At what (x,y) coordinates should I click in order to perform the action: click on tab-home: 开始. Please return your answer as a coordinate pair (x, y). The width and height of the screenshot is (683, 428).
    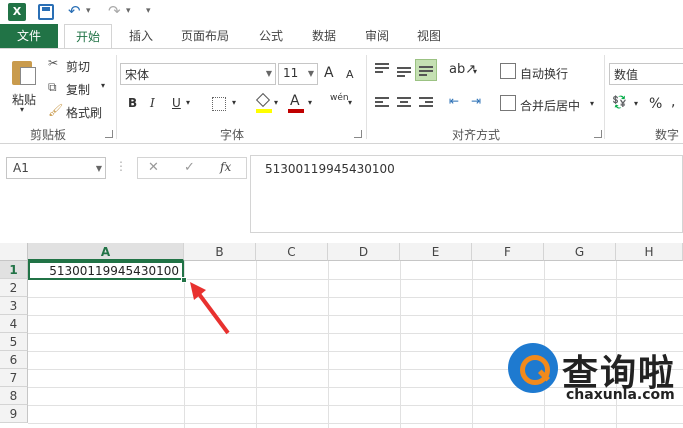
    Looking at the image, I should click on (88, 36).